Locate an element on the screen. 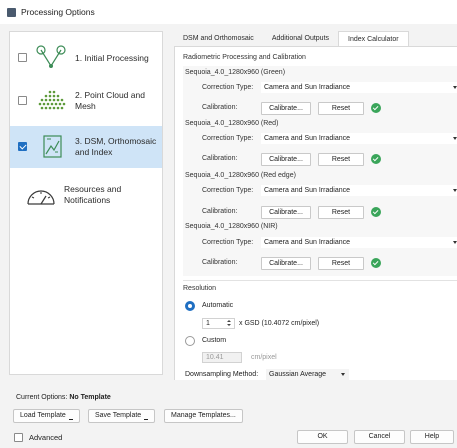 This screenshot has width=457, height=448. calibration-label-green: Calibration: is located at coordinates (220, 107).